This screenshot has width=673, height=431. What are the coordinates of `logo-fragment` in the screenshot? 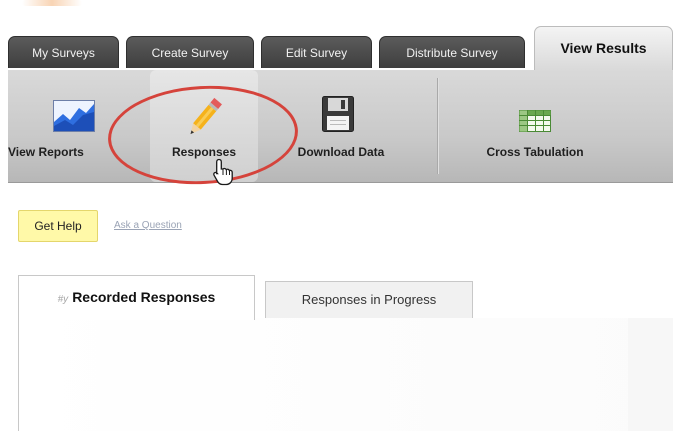 It's located at (52, 3).